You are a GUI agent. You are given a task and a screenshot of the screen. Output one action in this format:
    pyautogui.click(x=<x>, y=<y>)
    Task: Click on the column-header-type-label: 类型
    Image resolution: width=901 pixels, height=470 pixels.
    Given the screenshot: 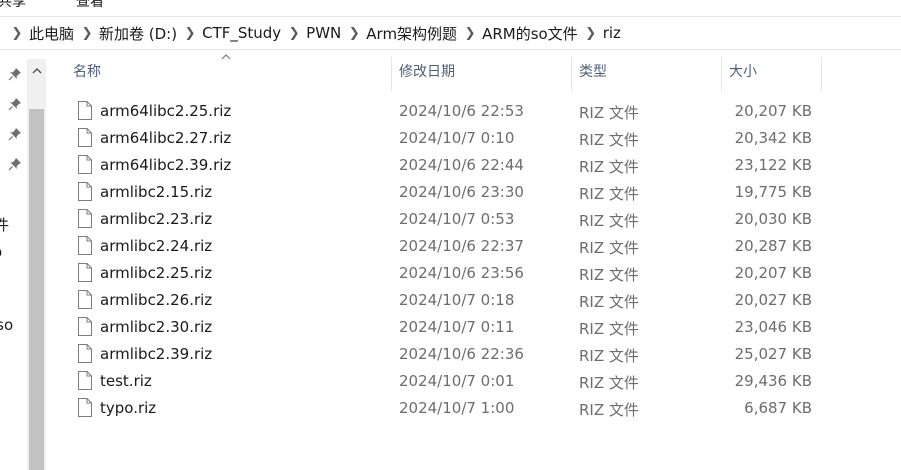 What is the action you would take?
    pyautogui.click(x=593, y=72)
    